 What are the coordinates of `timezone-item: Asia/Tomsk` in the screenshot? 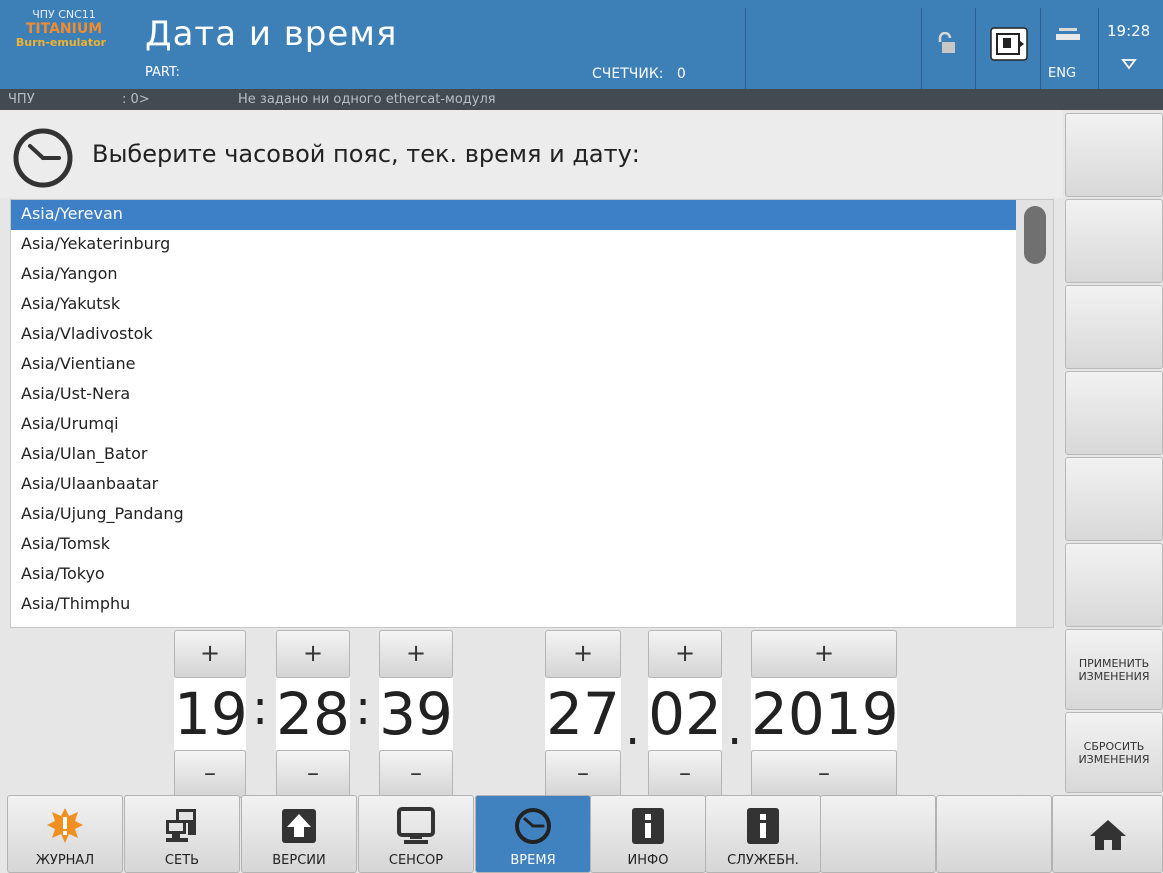 It's located at (513, 545).